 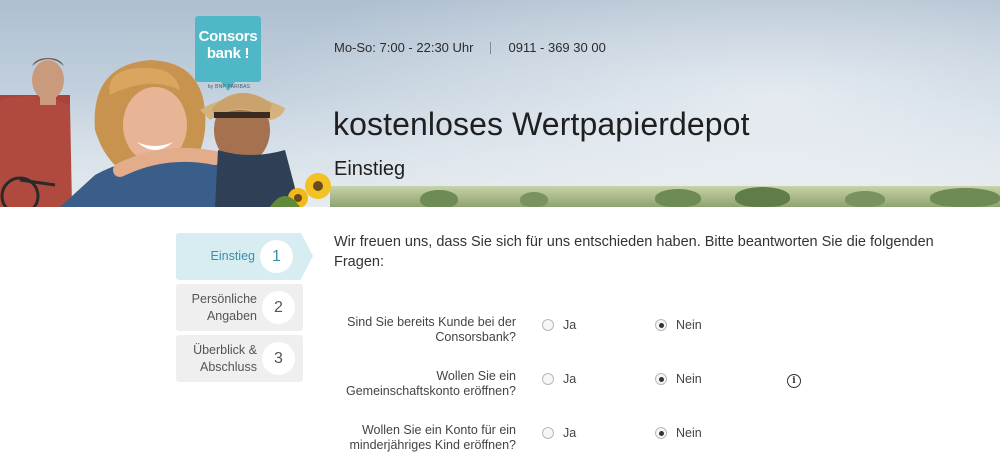 What do you see at coordinates (556, 47) in the screenshot?
I see `phone-number: 0911 - 369 30 00` at bounding box center [556, 47].